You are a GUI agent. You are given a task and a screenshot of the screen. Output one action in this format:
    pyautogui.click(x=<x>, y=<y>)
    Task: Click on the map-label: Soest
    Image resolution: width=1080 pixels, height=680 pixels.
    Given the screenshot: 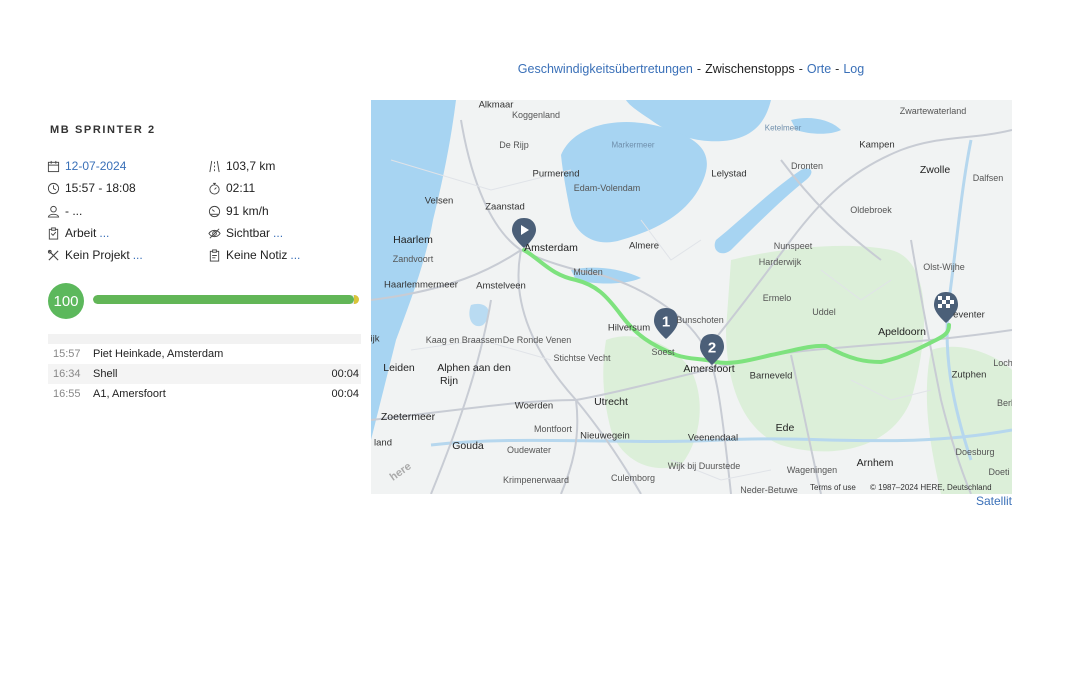 What is the action you would take?
    pyautogui.click(x=663, y=352)
    